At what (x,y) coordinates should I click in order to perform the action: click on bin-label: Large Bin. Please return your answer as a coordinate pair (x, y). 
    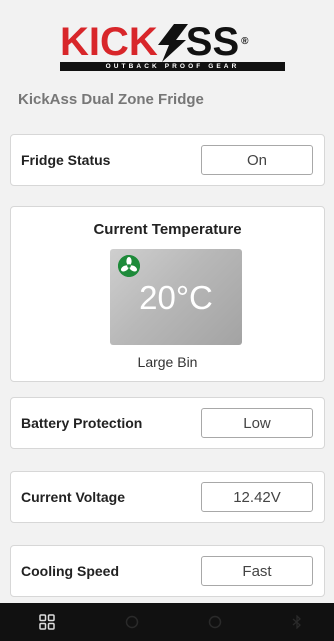
    Looking at the image, I should click on (167, 362).